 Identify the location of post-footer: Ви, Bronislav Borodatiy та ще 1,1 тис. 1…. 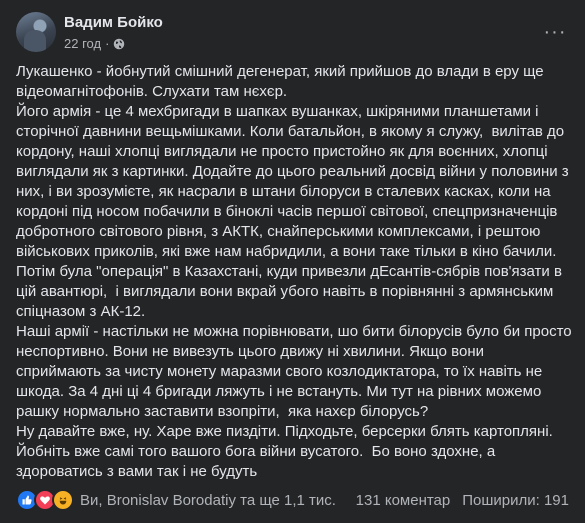
(292, 500).